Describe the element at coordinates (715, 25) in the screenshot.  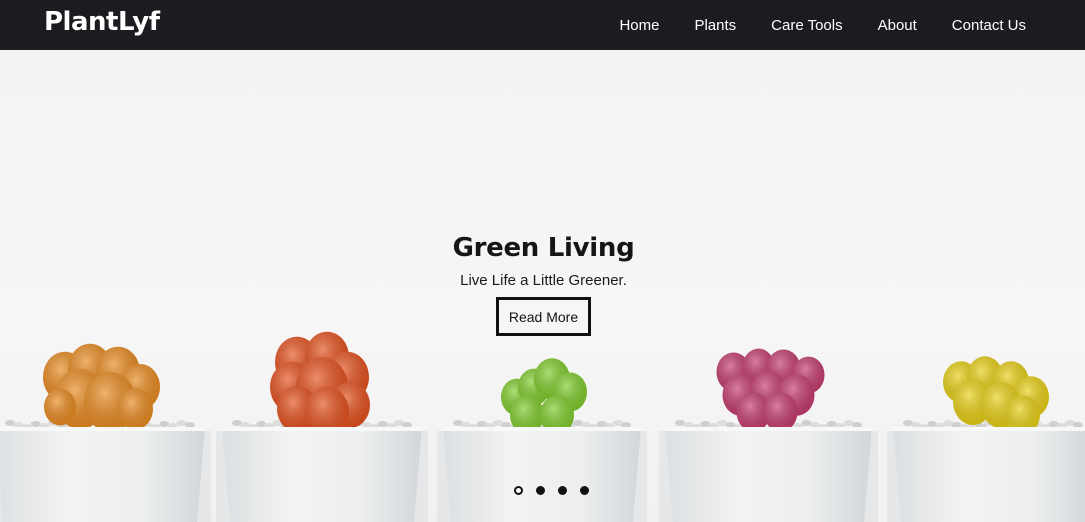
I see `nav-link-plants: Plants` at that location.